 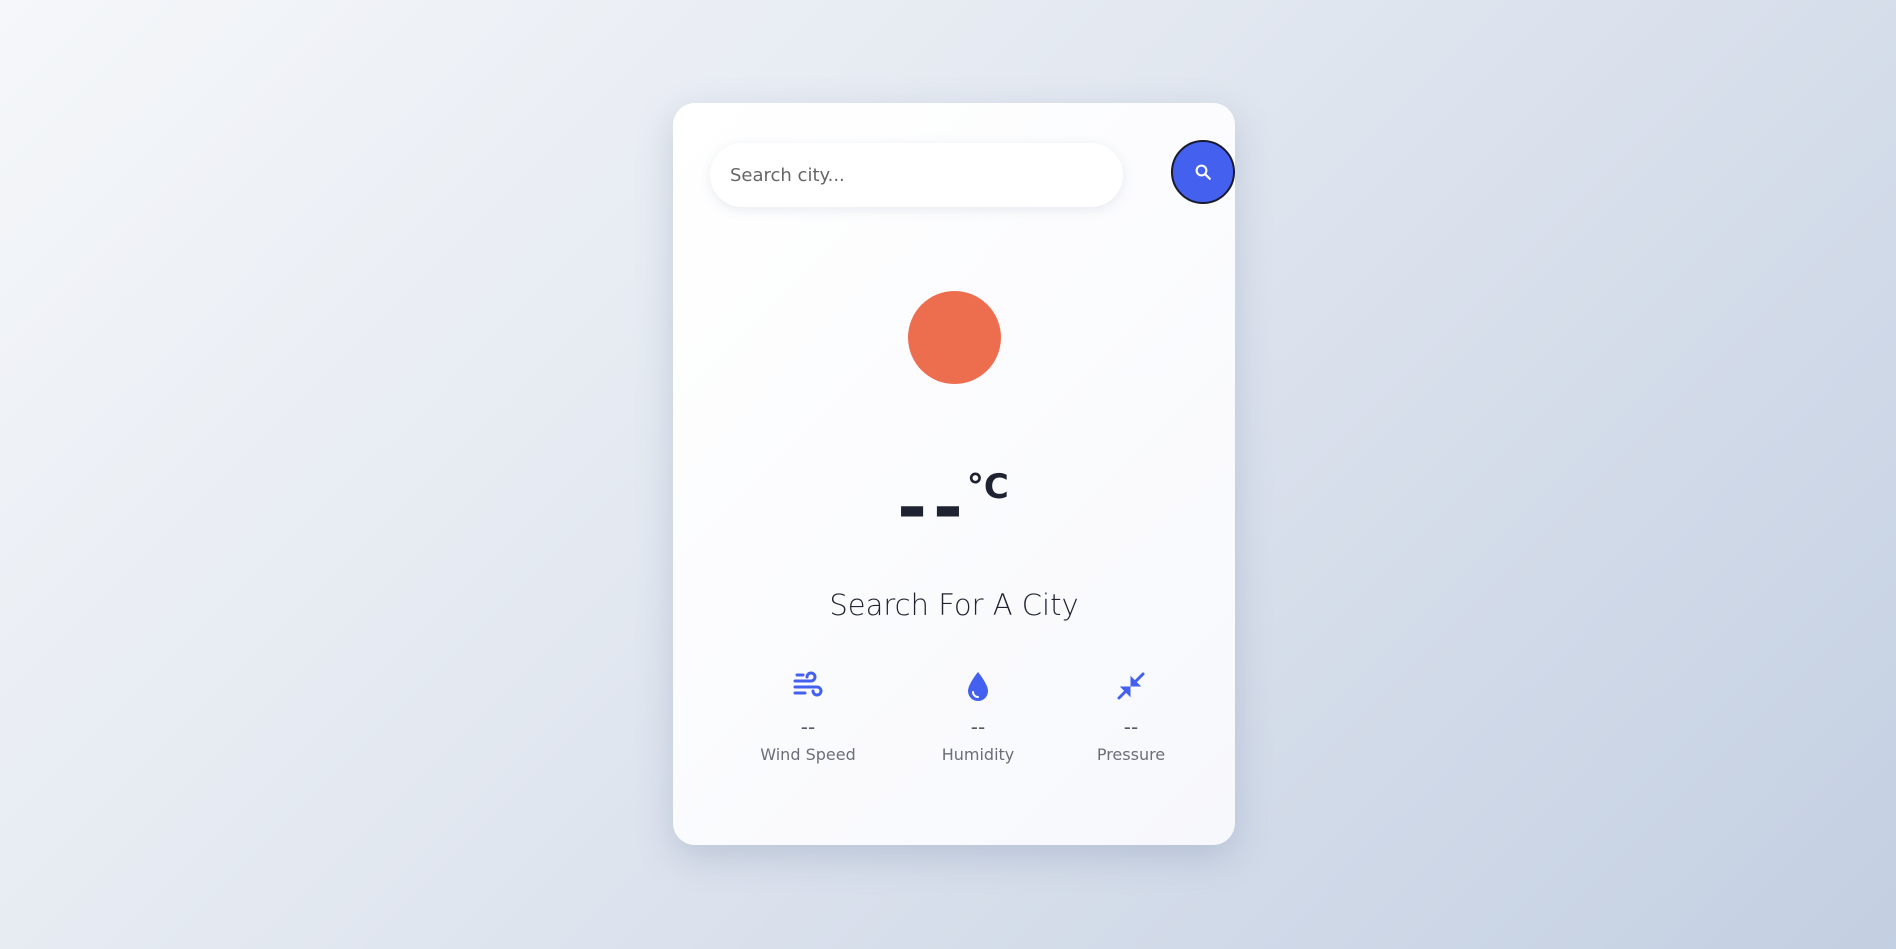 I want to click on stat-label: Wind Speed, so click(x=808, y=754).